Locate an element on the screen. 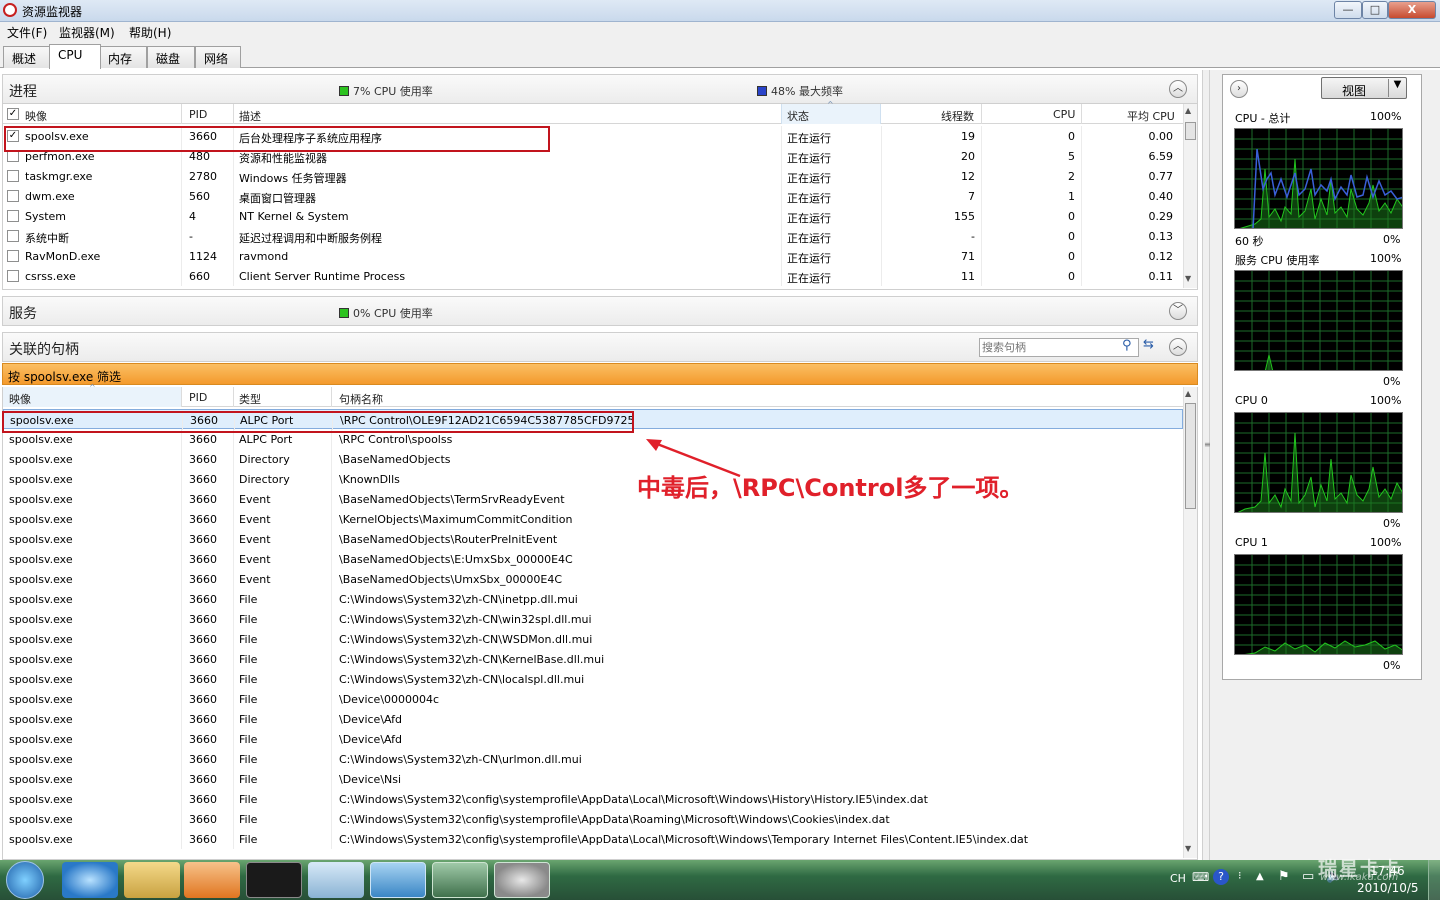 The image size is (1440, 900). col-description: 描述 is located at coordinates (250, 116).